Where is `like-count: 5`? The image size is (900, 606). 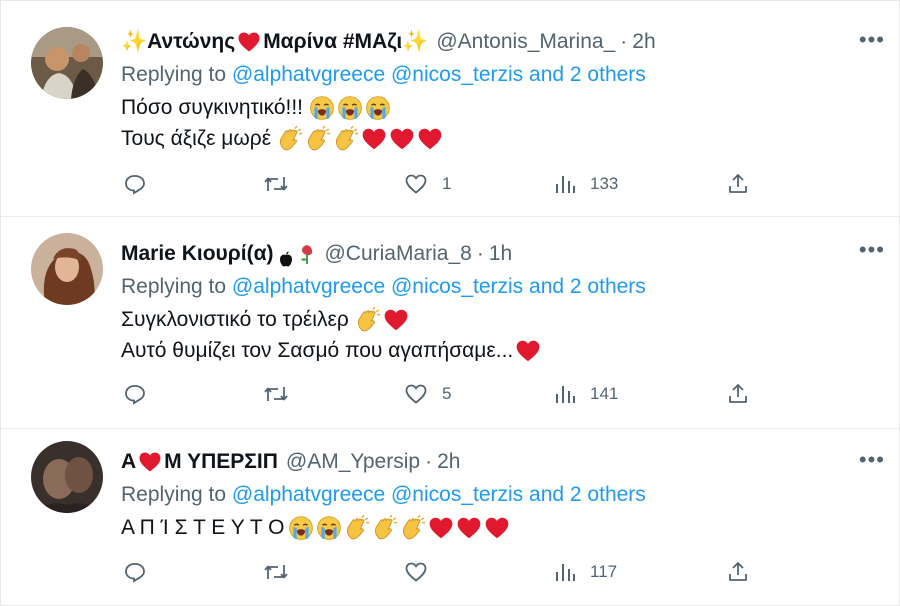 like-count: 5 is located at coordinates (447, 393).